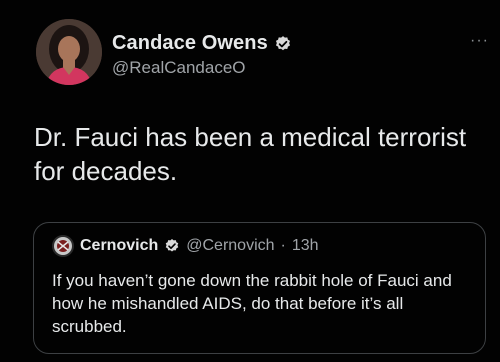 The height and width of the screenshot is (362, 500). What do you see at coordinates (119, 246) in the screenshot?
I see `quoted-author-name: Cernovich` at bounding box center [119, 246].